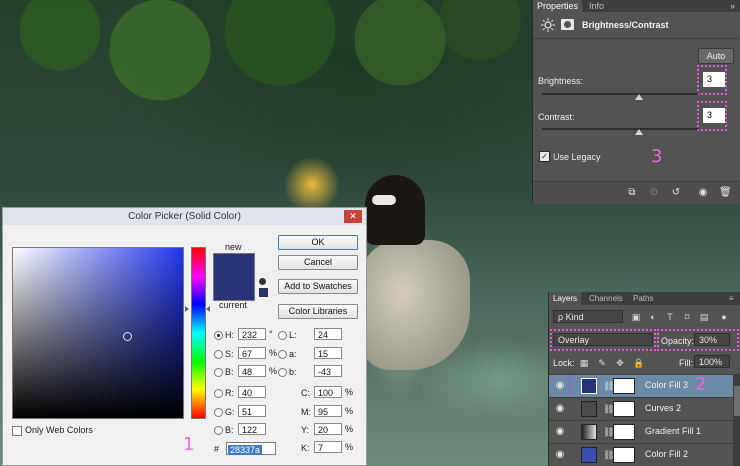 Image resolution: width=740 pixels, height=466 pixels. Describe the element at coordinates (328, 411) in the screenshot. I see `m-input: 95` at that location.